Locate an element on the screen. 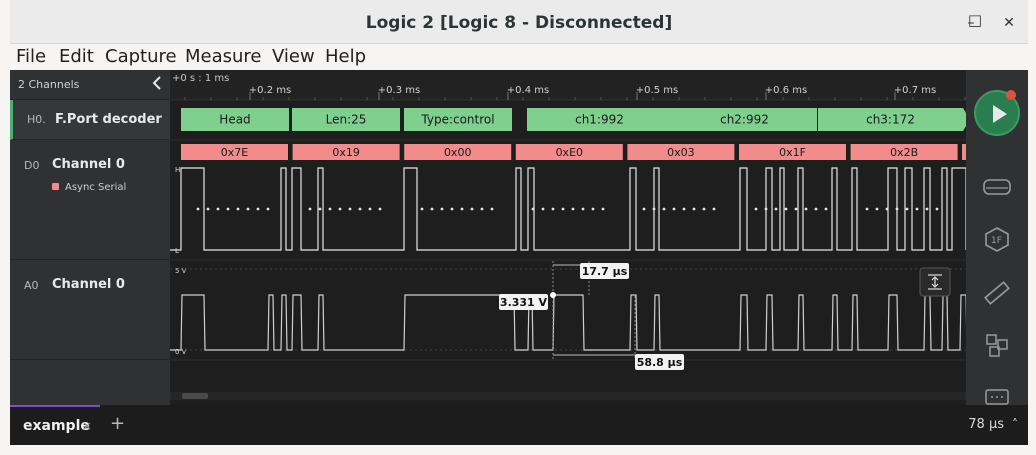 The width and height of the screenshot is (1036, 455). right-toolbar: 1F is located at coordinates (997, 237).